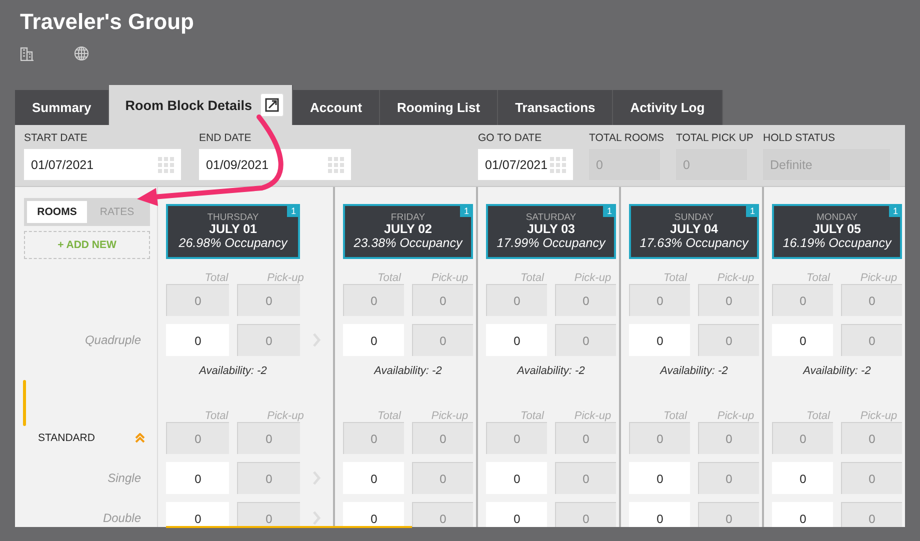 This screenshot has width=920, height=541. I want to click on date-card: 1 FRIDAY JULY 02 23.38% Occupancy, so click(408, 231).